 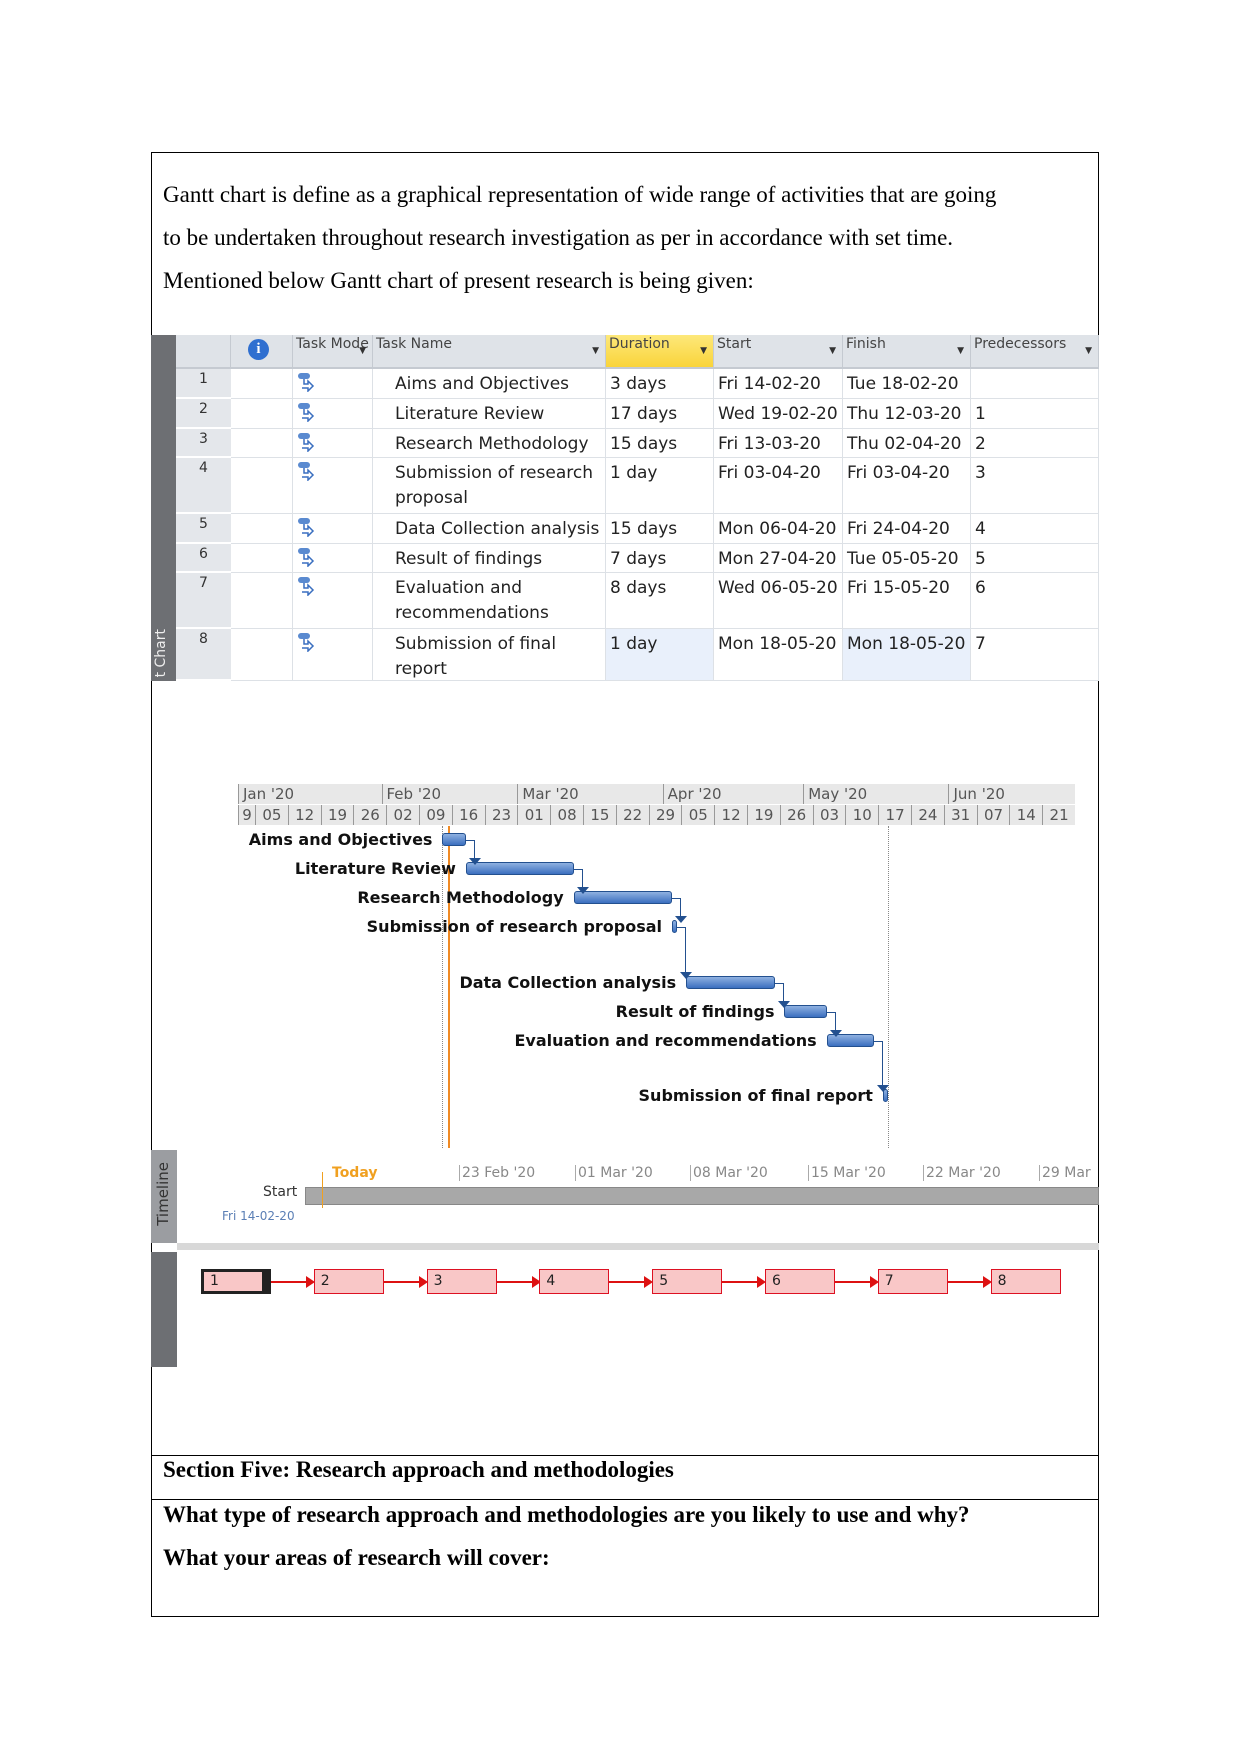 What do you see at coordinates (1035, 529) in the screenshot?
I see `task-pred-cell: 4` at bounding box center [1035, 529].